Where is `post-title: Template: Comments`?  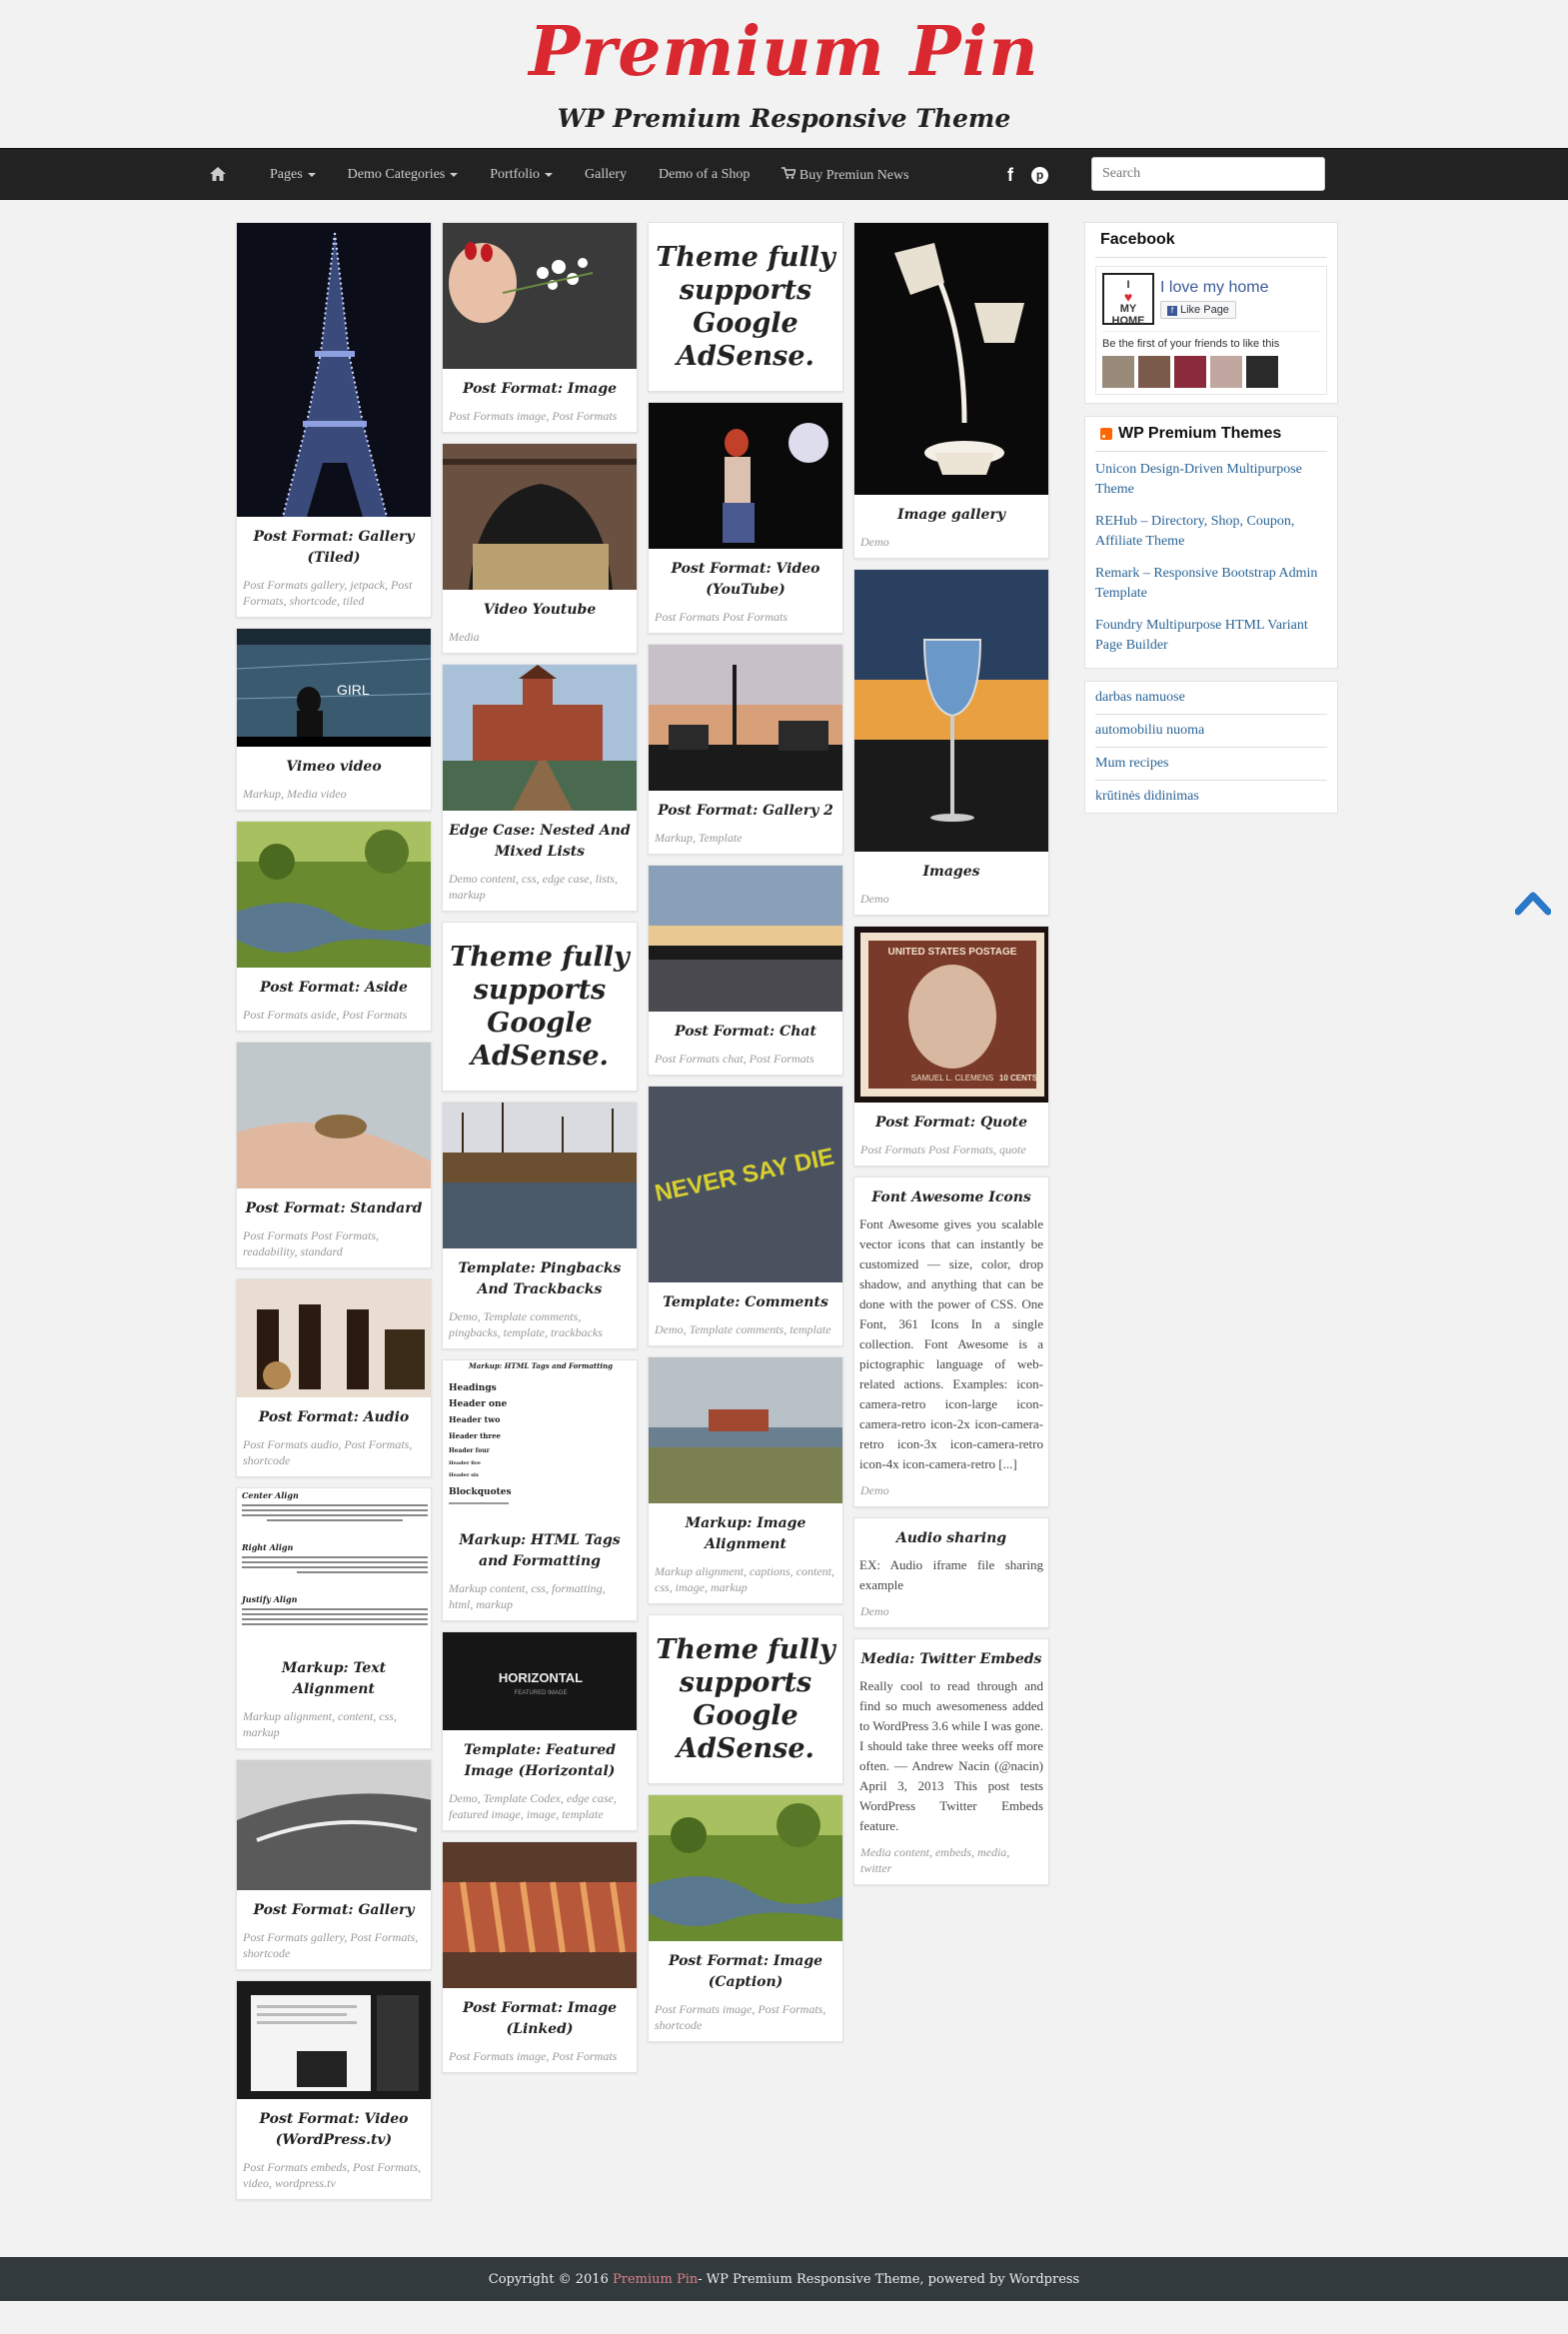
post-title: Template: Comments is located at coordinates (745, 1300).